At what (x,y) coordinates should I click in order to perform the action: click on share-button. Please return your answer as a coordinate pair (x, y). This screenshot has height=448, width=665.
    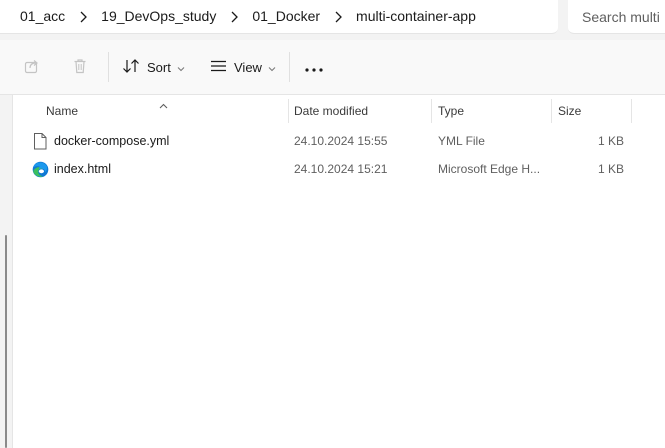
    Looking at the image, I should click on (32, 67).